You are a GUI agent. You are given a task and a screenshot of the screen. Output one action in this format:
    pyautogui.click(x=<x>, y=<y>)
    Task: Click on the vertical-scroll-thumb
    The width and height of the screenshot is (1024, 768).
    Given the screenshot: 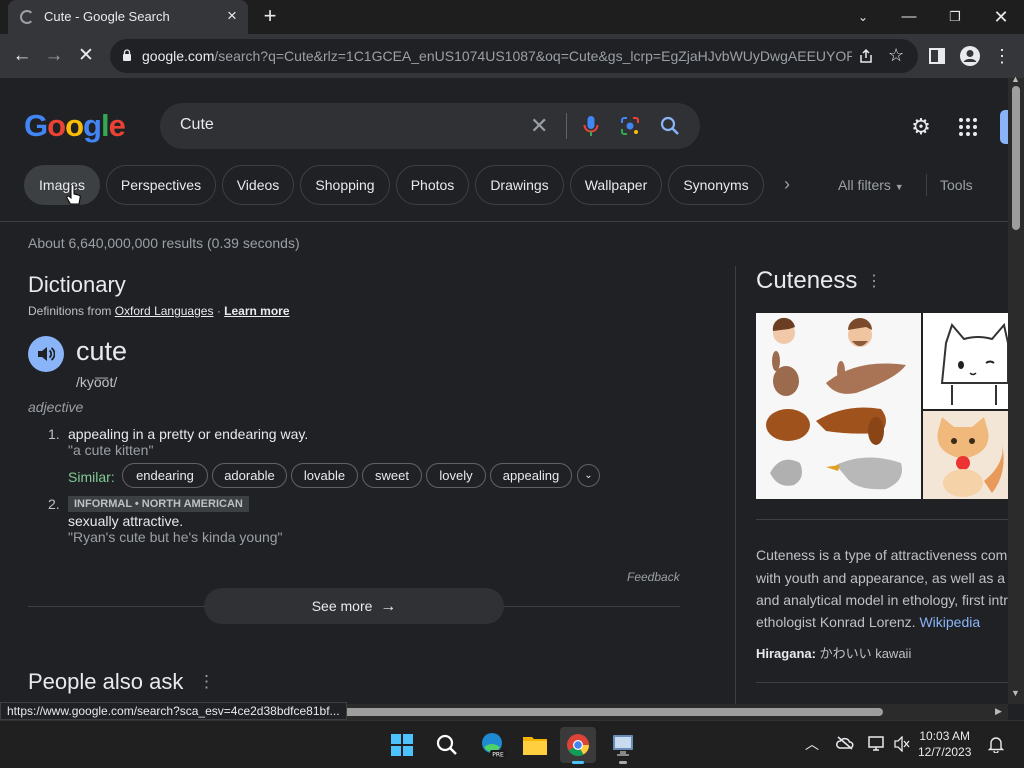 What is the action you would take?
    pyautogui.click(x=1016, y=158)
    